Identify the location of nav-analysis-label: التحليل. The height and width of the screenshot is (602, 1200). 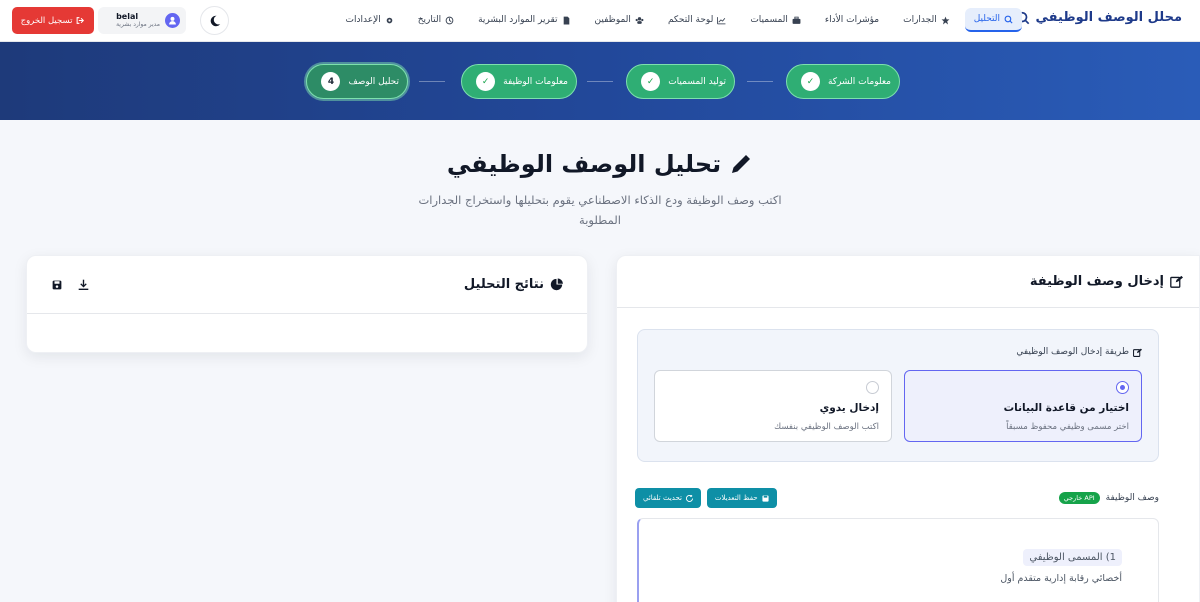
(986, 19).